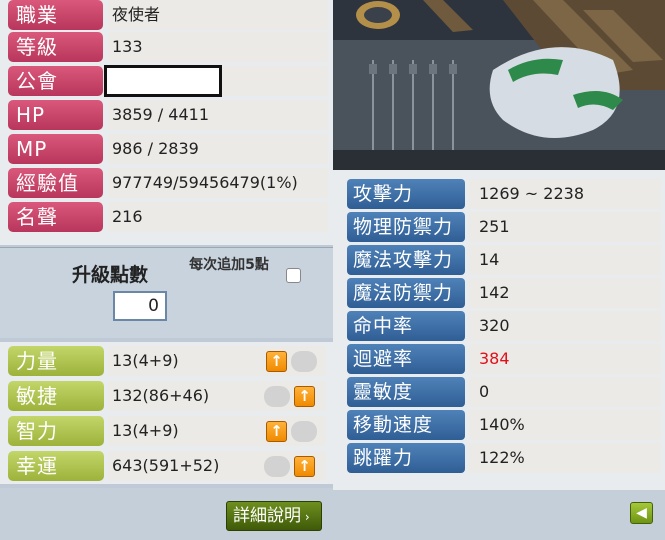 The image size is (665, 540). I want to click on detail-row-attack: 攻擊力 1269 ~ 2238, so click(504, 194).